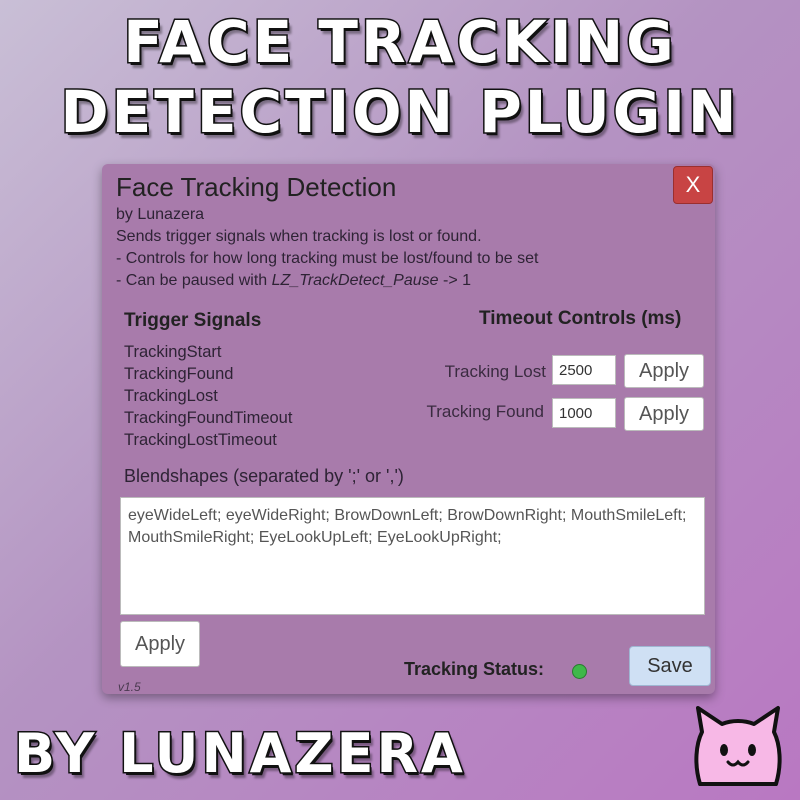 This screenshot has width=800, height=800. I want to click on tracking-found-label: Tracking Found, so click(485, 411).